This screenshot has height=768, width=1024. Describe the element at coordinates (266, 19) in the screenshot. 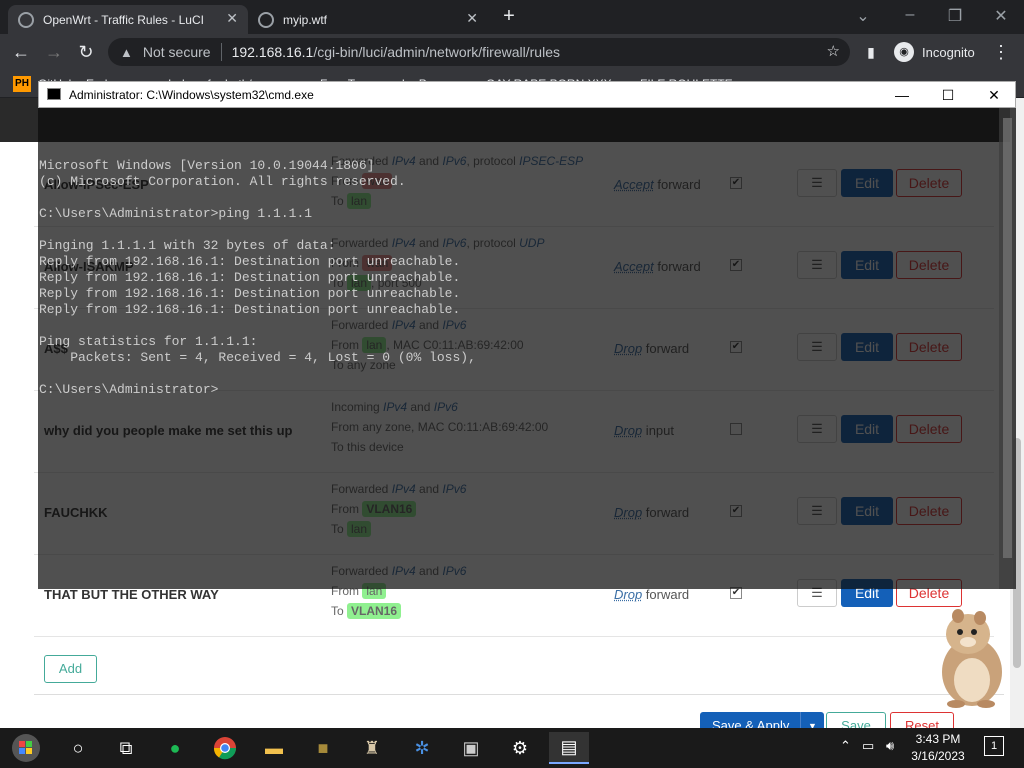

I see `globe-icon` at that location.